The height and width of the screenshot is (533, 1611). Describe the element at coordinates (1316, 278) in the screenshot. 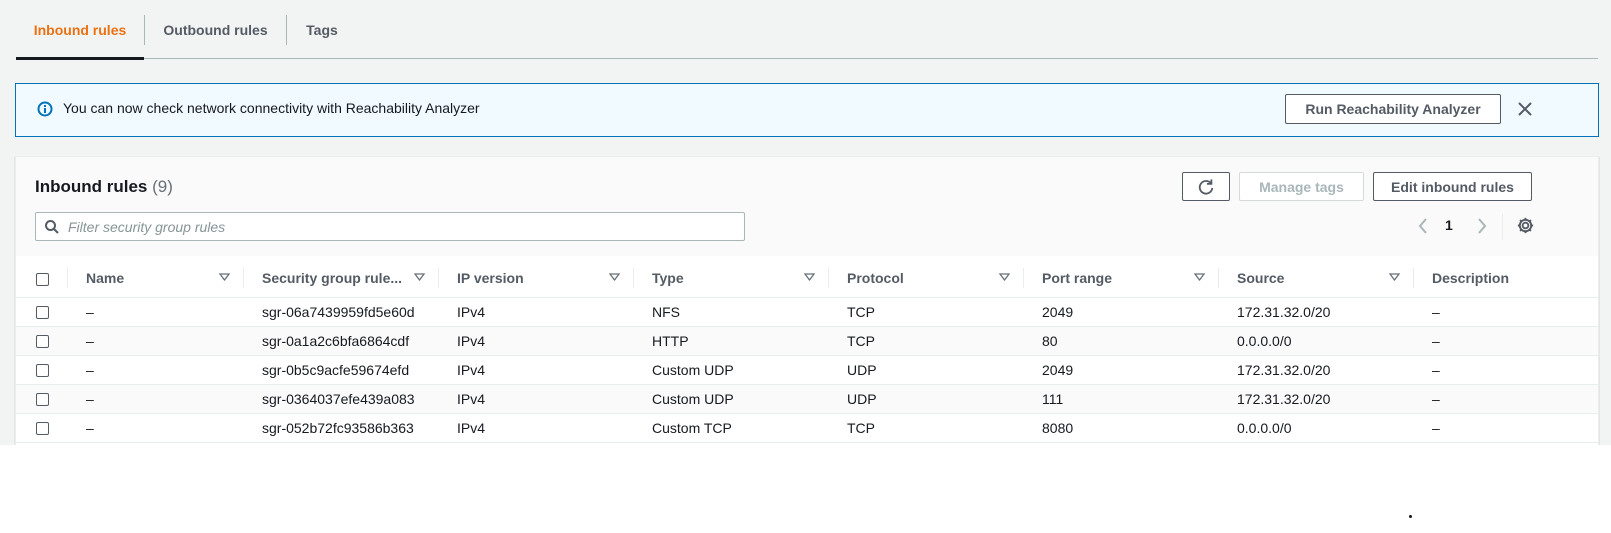

I see `column-header-source: Source` at that location.